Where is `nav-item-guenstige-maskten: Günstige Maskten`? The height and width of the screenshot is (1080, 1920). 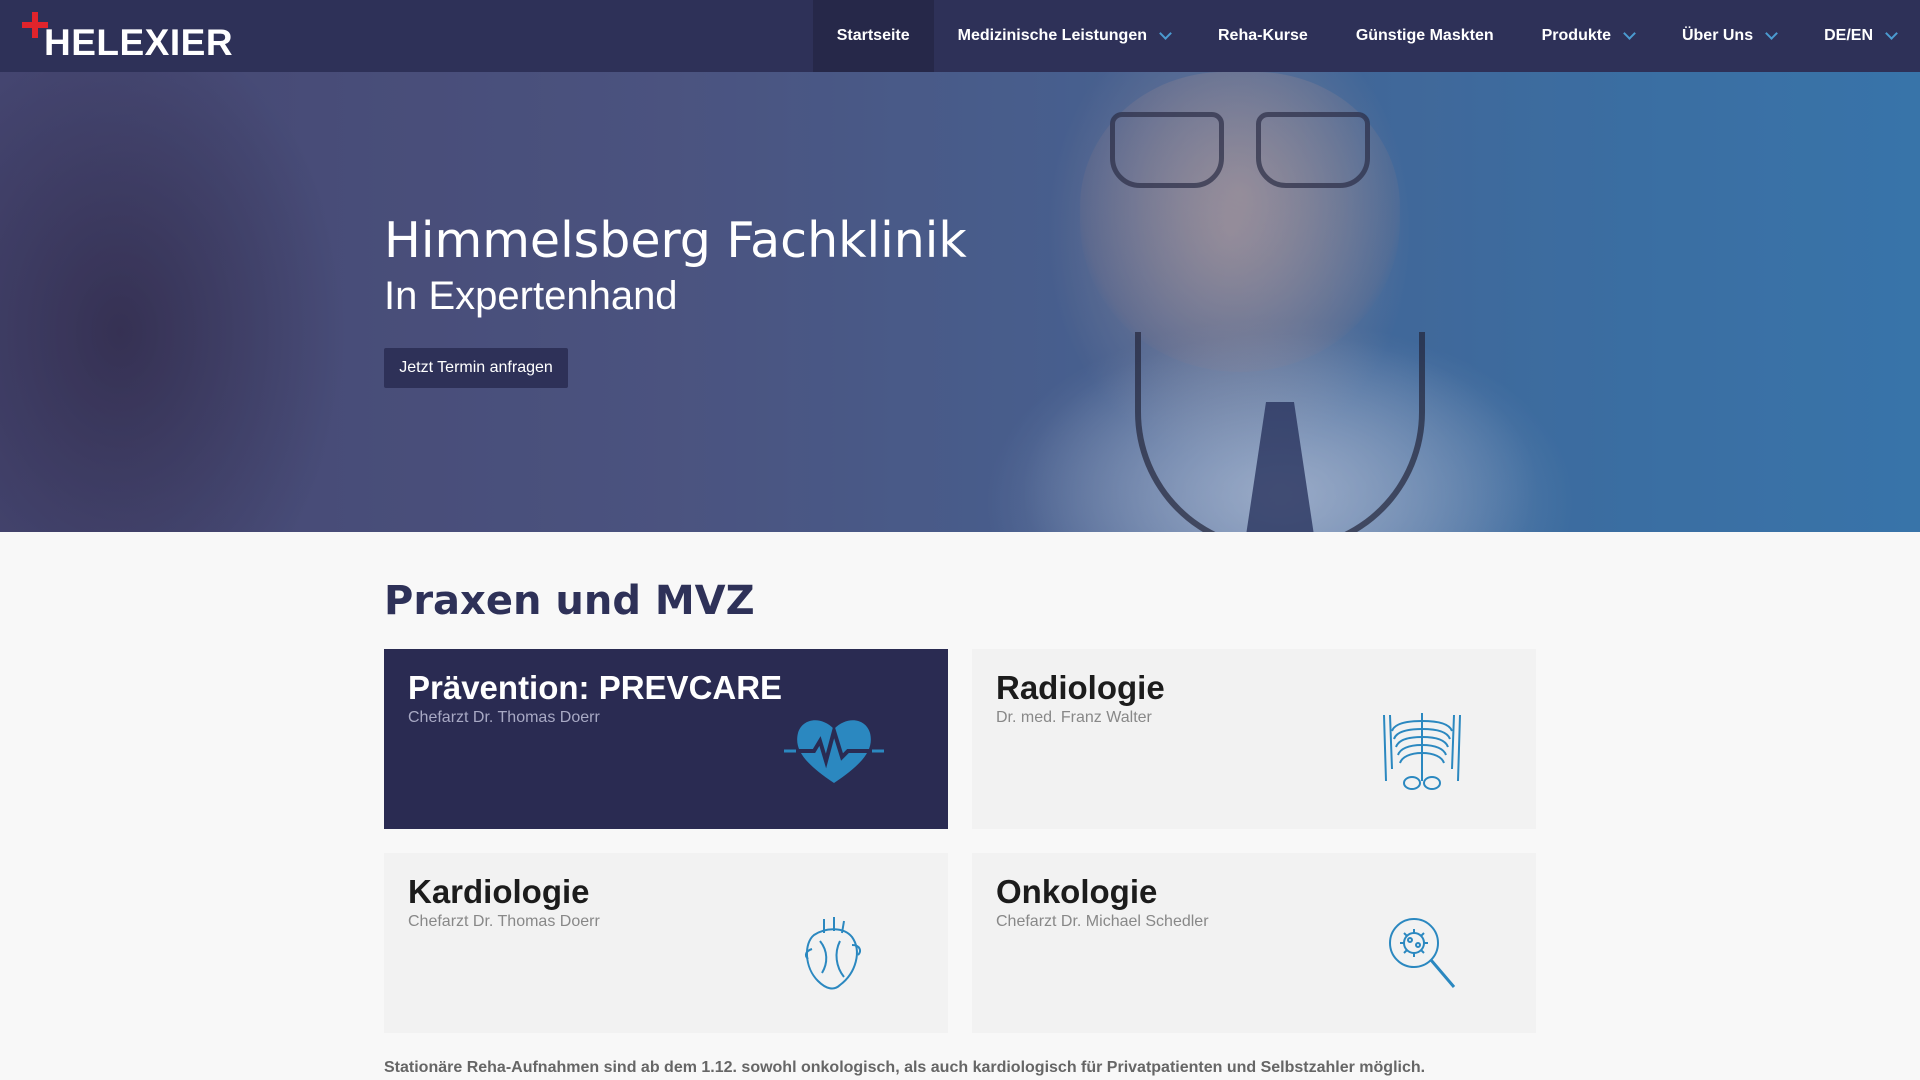
nav-item-guenstige-maskten: Günstige Maskten is located at coordinates (1425, 36).